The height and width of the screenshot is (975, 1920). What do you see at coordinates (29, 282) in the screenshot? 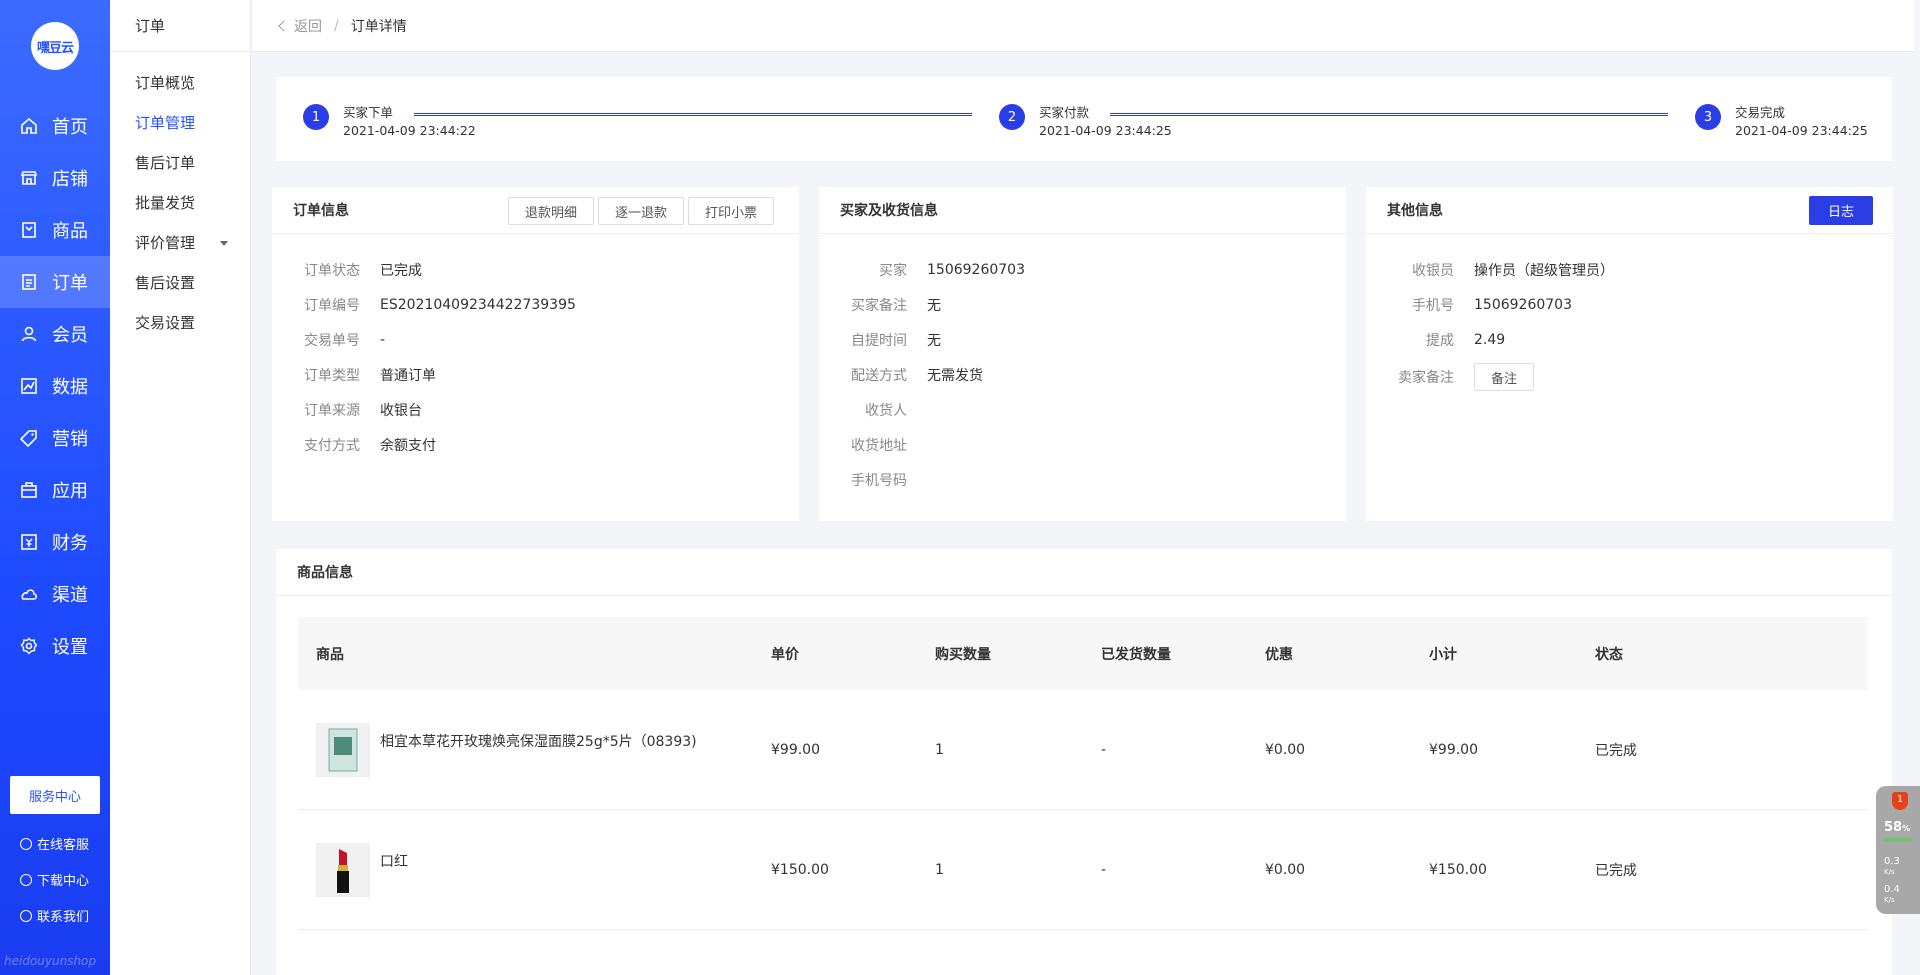
I see `order-icon` at bounding box center [29, 282].